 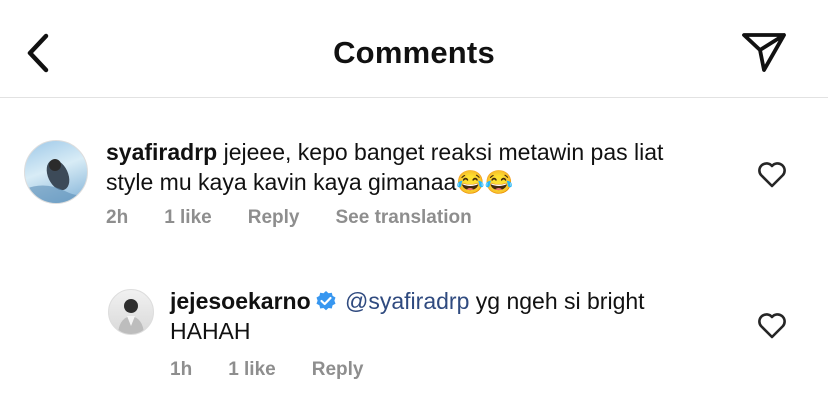 I want to click on page-title: Comments, so click(x=414, y=52).